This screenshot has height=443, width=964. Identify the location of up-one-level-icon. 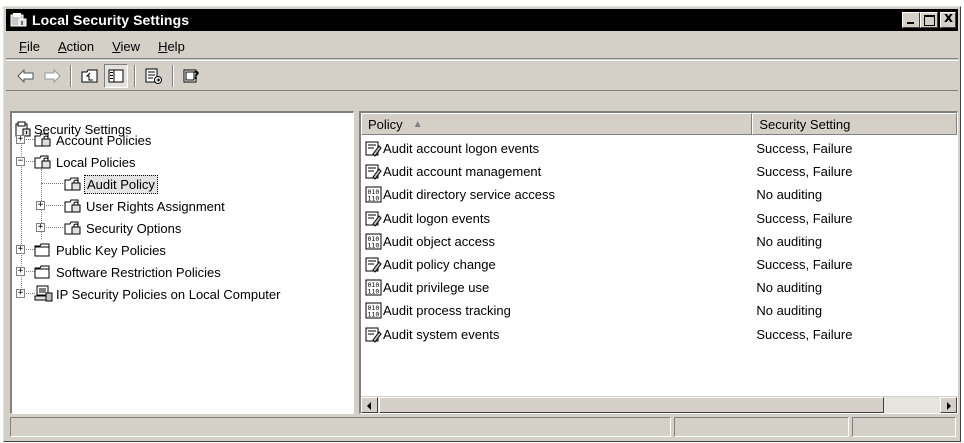
(89, 75).